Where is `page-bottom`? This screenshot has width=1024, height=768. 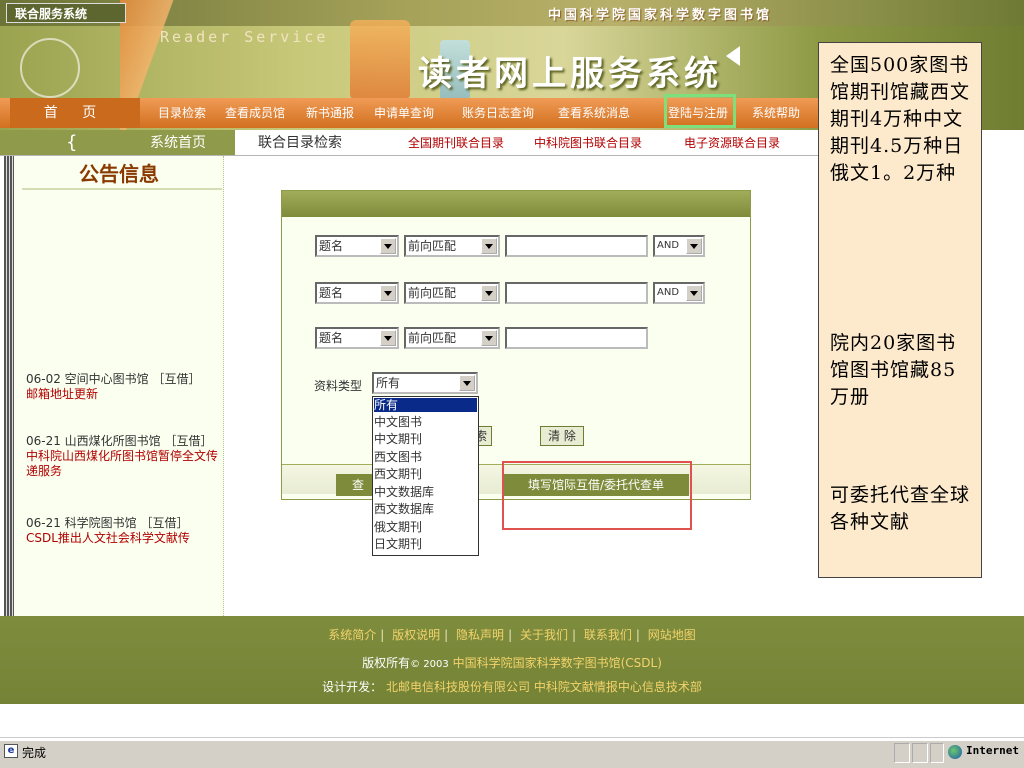
page-bottom is located at coordinates (512, 721).